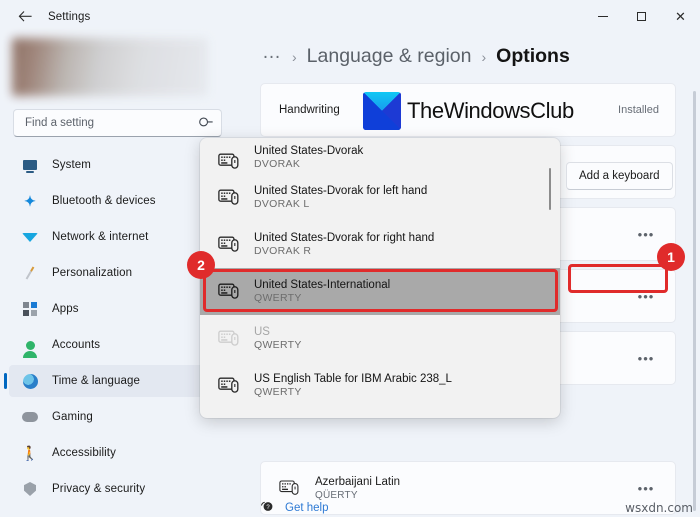 This screenshot has width=700, height=517. Describe the element at coordinates (30, 417) in the screenshot. I see `gamepad-icon` at that location.